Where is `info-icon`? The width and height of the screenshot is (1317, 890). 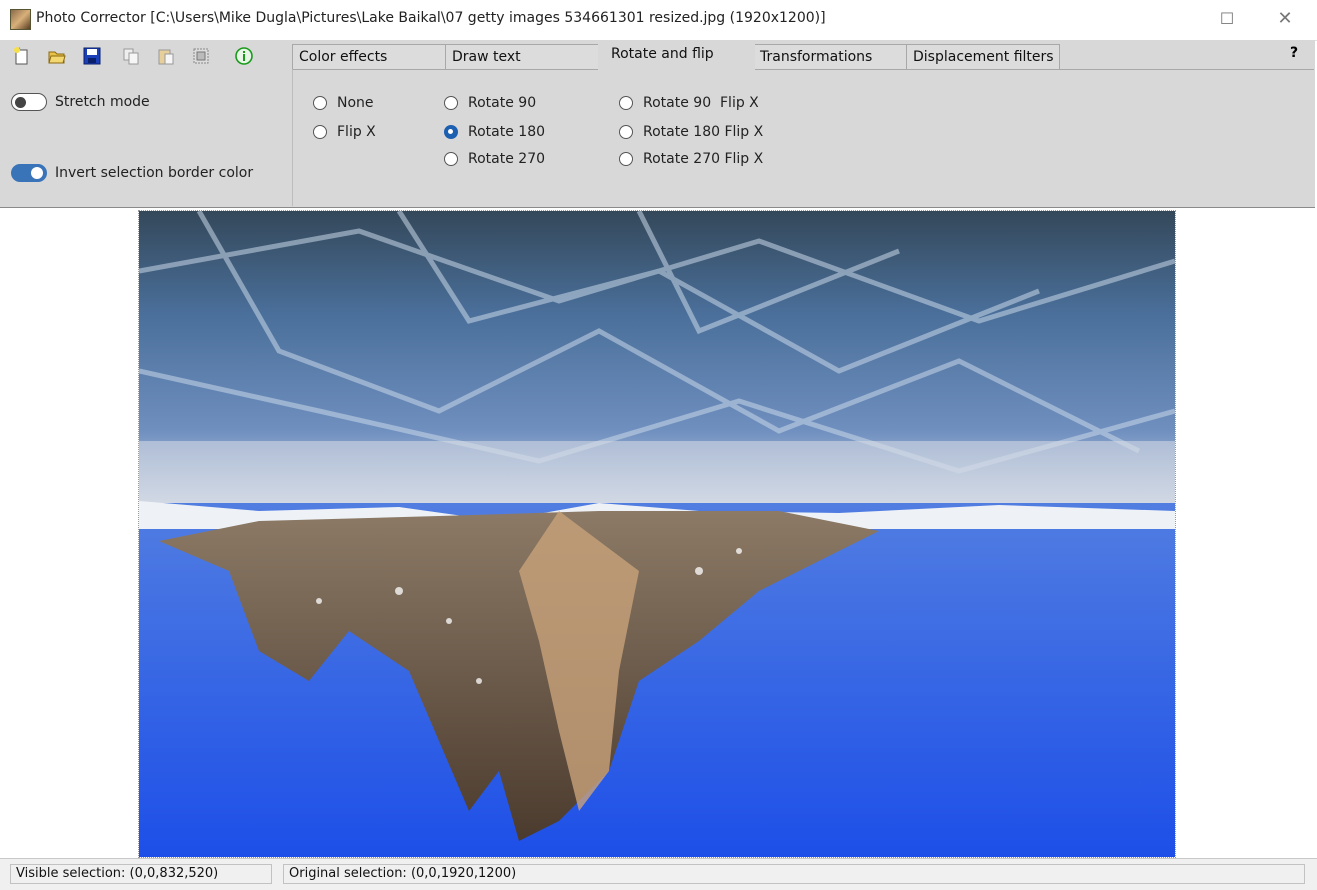 info-icon is located at coordinates (244, 56).